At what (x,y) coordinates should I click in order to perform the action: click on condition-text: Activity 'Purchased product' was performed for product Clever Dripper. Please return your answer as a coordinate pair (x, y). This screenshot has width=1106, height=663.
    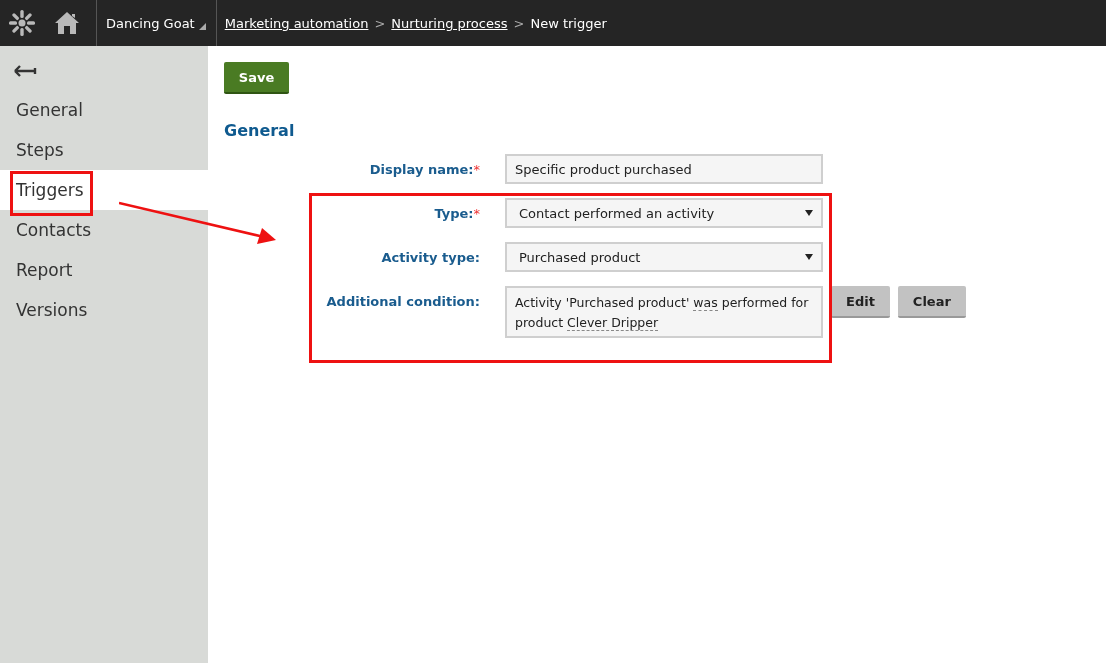
    Looking at the image, I should click on (664, 312).